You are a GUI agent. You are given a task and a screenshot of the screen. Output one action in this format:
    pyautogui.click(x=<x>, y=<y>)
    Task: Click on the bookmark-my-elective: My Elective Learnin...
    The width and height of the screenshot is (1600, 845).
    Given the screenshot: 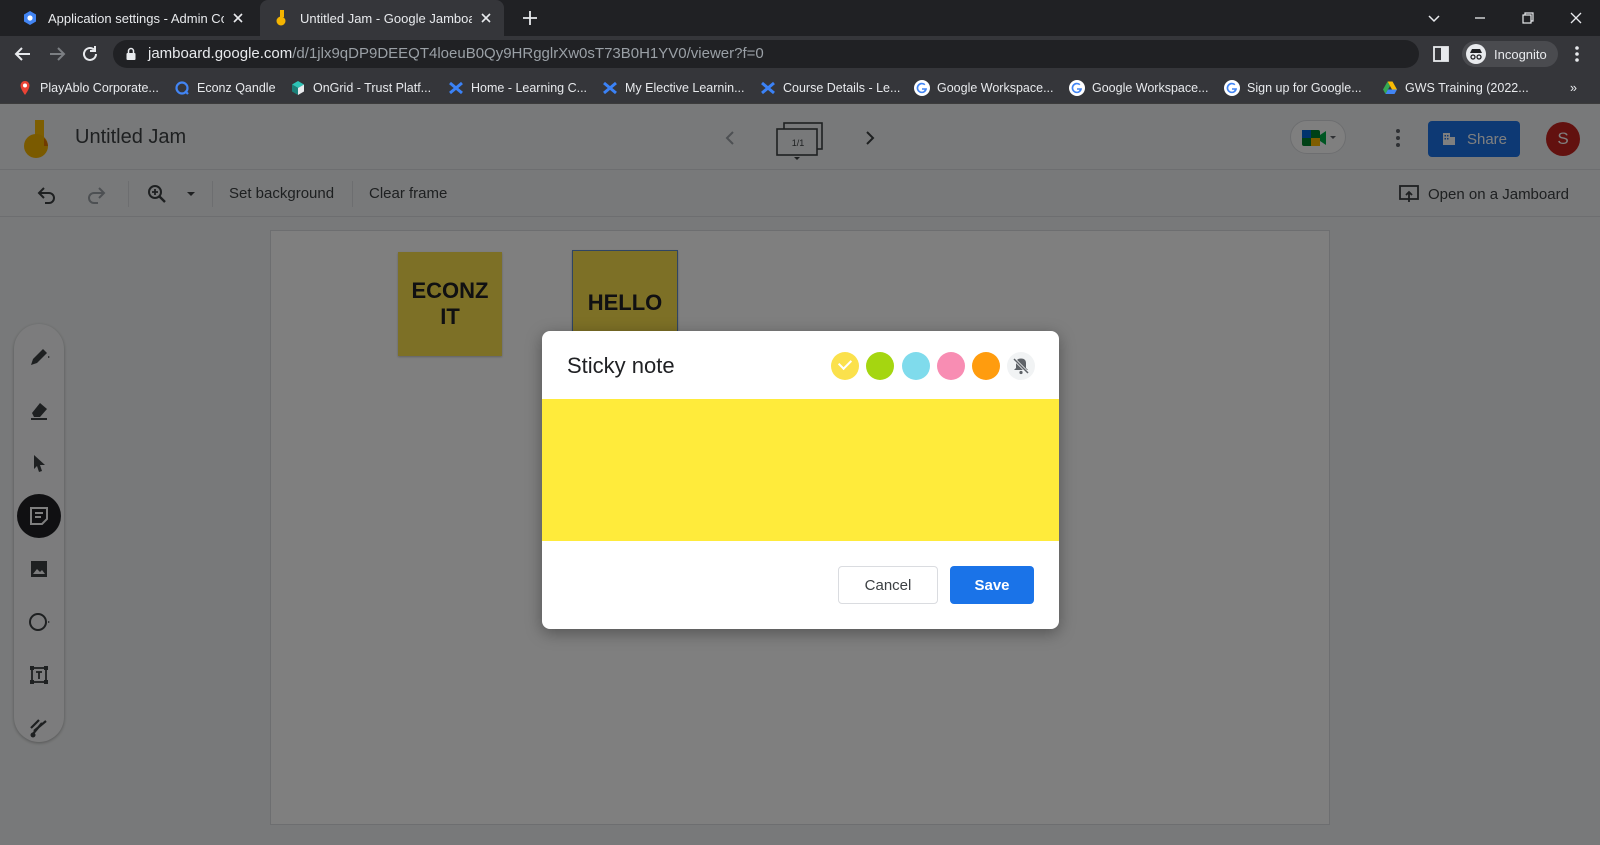 What is the action you would take?
    pyautogui.click(x=673, y=88)
    